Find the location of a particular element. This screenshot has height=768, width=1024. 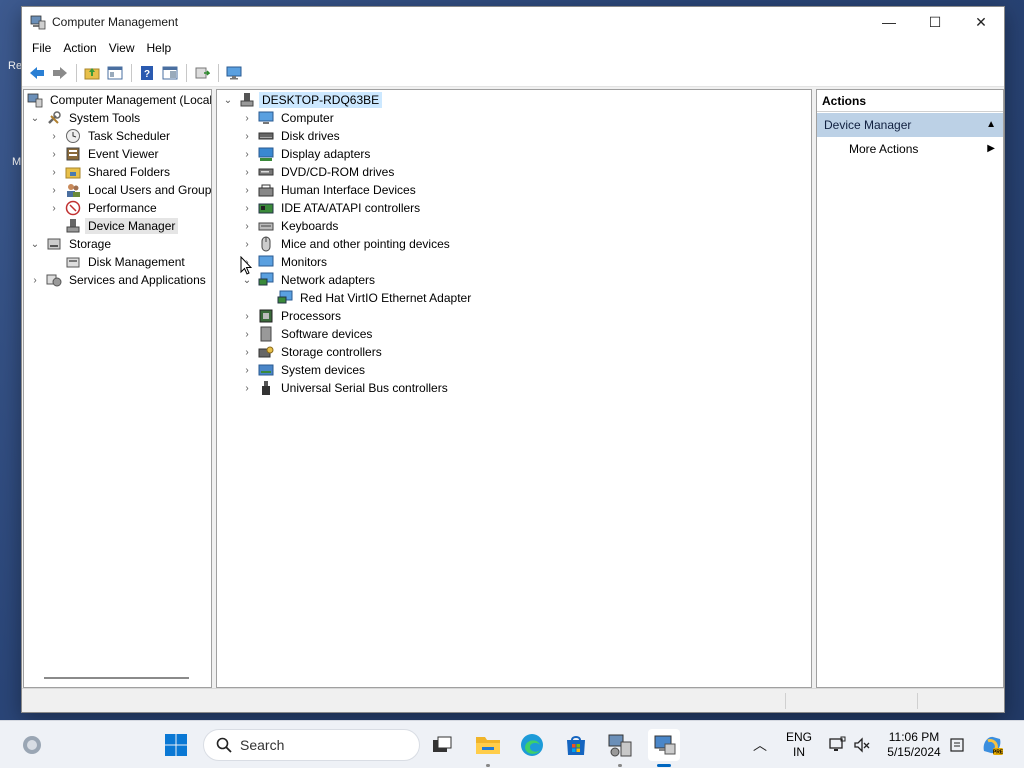

shared-folder-icon is located at coordinates (73, 172).